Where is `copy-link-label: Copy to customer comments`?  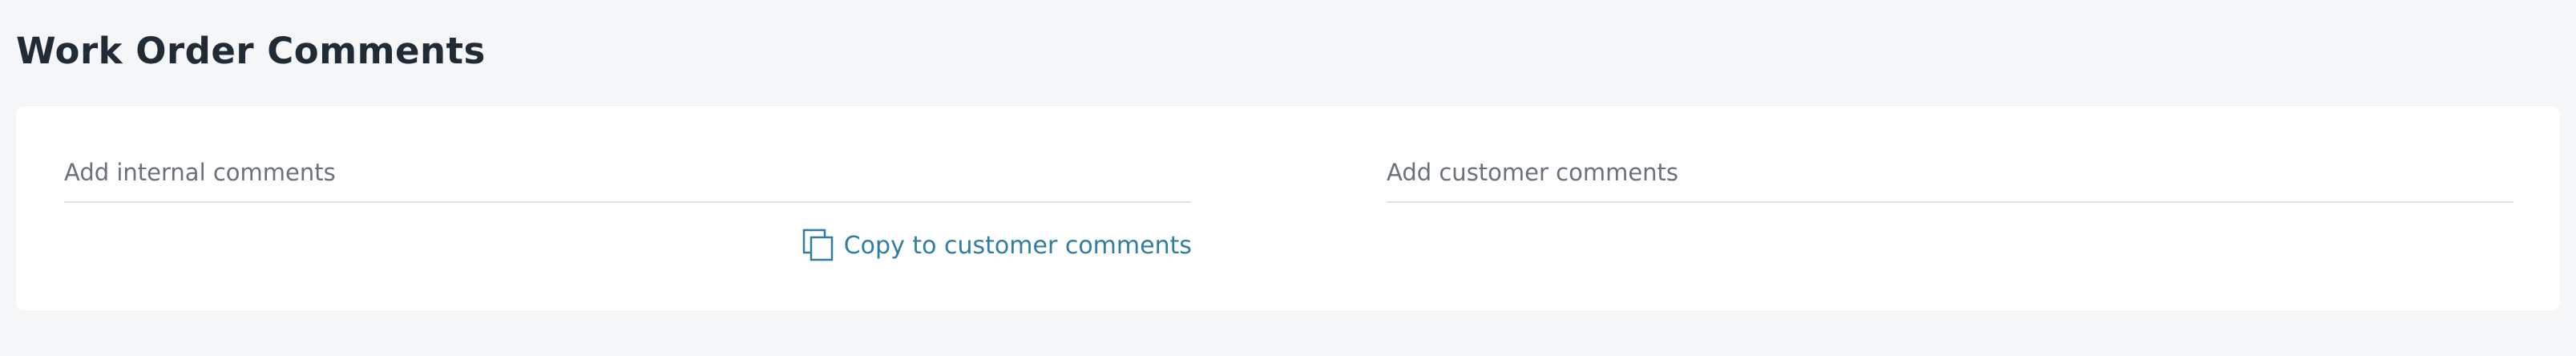 copy-link-label: Copy to customer comments is located at coordinates (1018, 245).